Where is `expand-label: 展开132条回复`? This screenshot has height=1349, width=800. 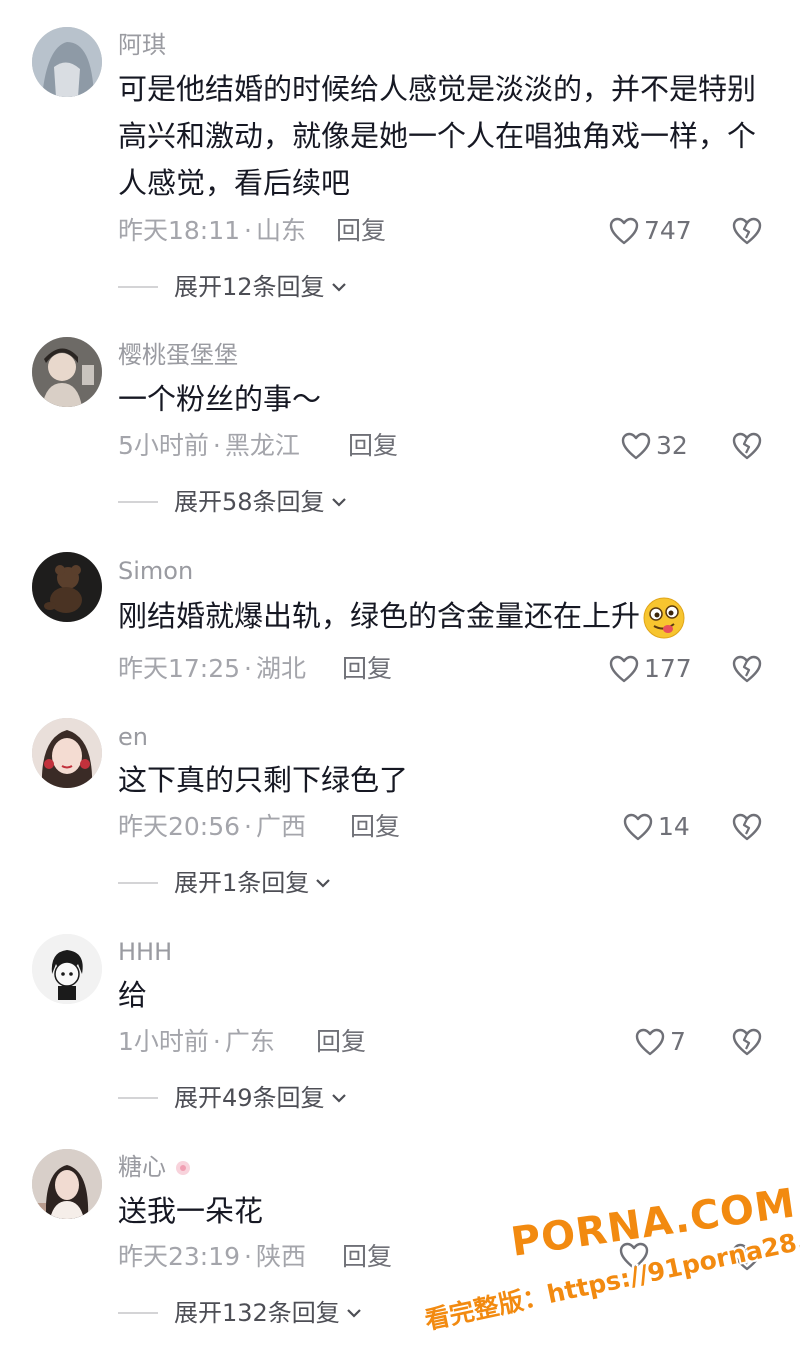
expand-label: 展开132条回复 is located at coordinates (257, 1313).